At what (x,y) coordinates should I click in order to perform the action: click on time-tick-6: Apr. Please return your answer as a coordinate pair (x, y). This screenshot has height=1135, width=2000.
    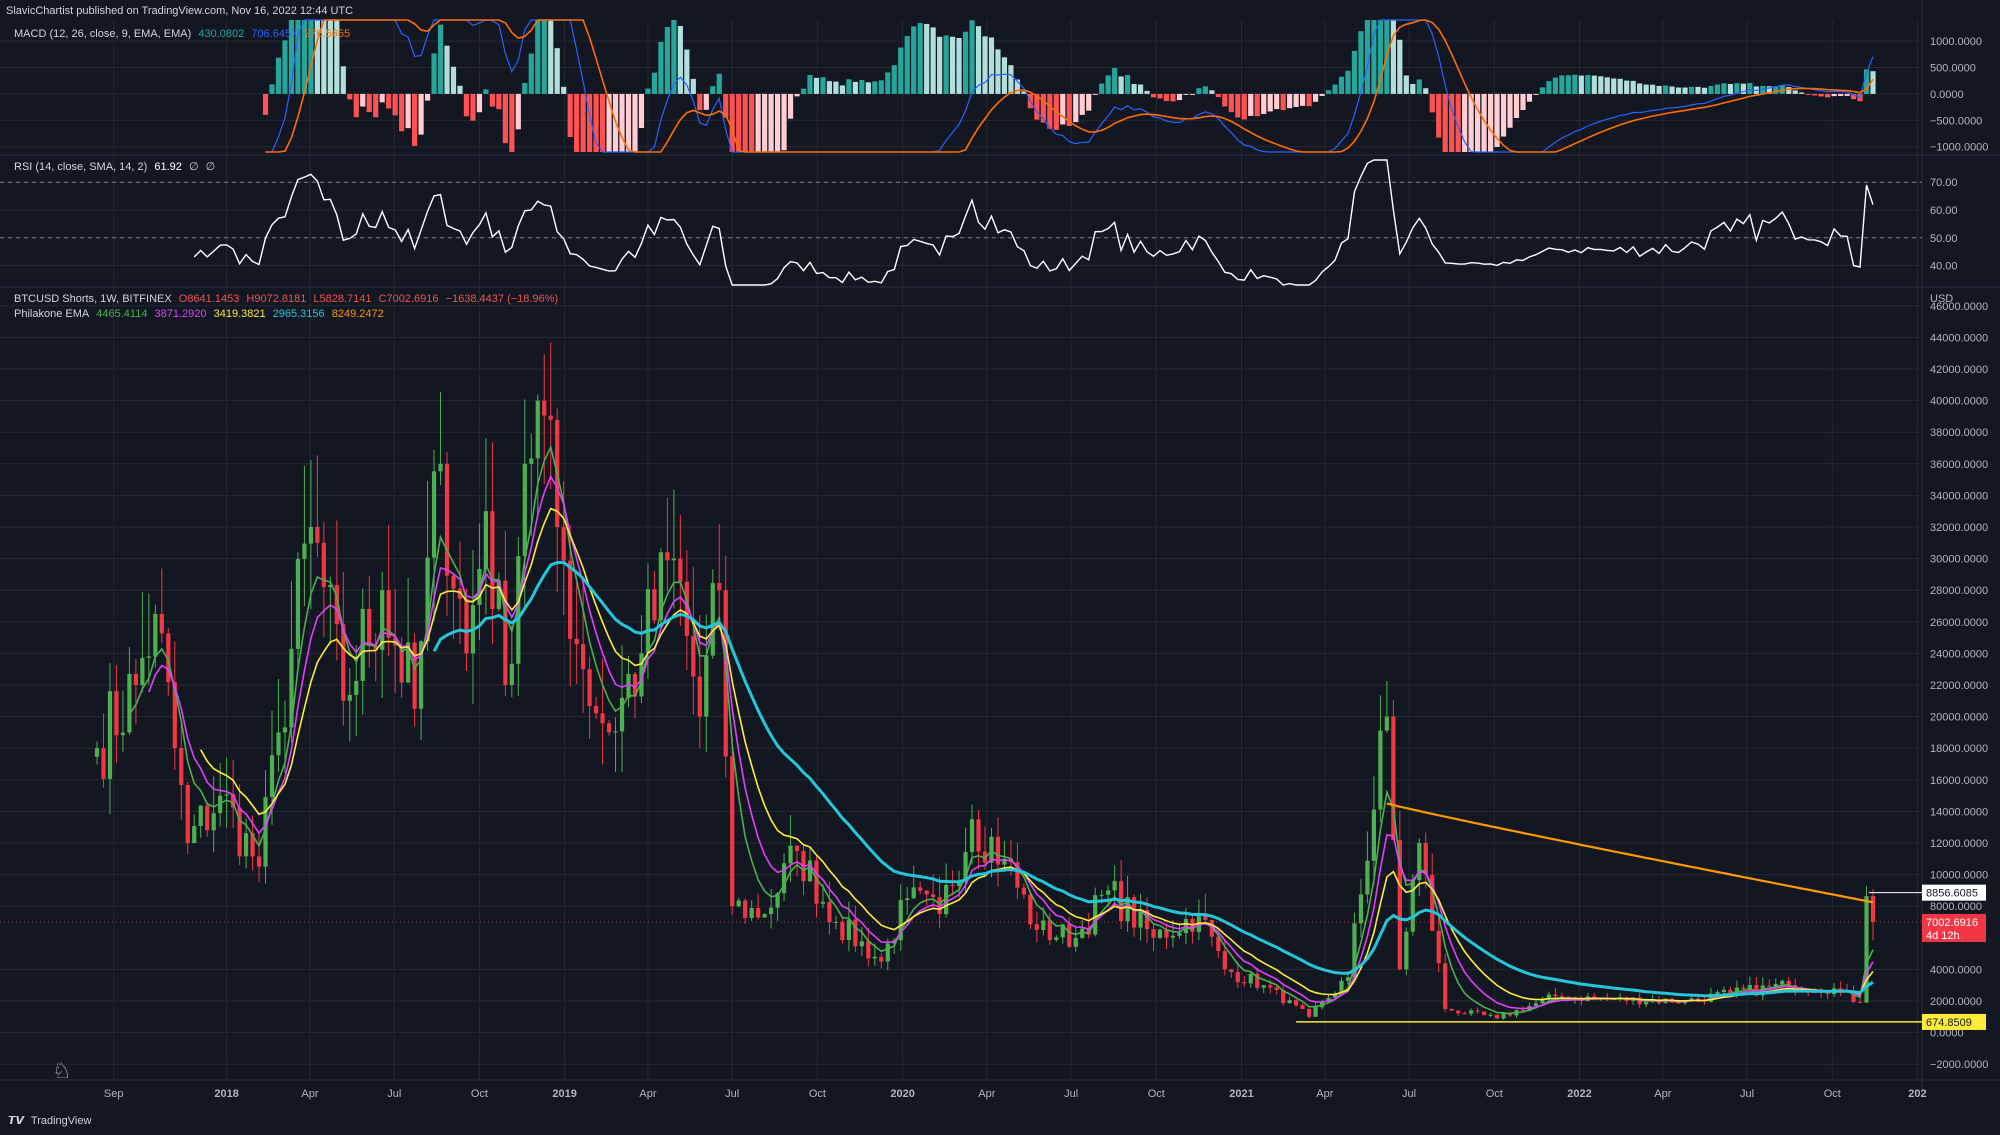
    Looking at the image, I should click on (647, 1094).